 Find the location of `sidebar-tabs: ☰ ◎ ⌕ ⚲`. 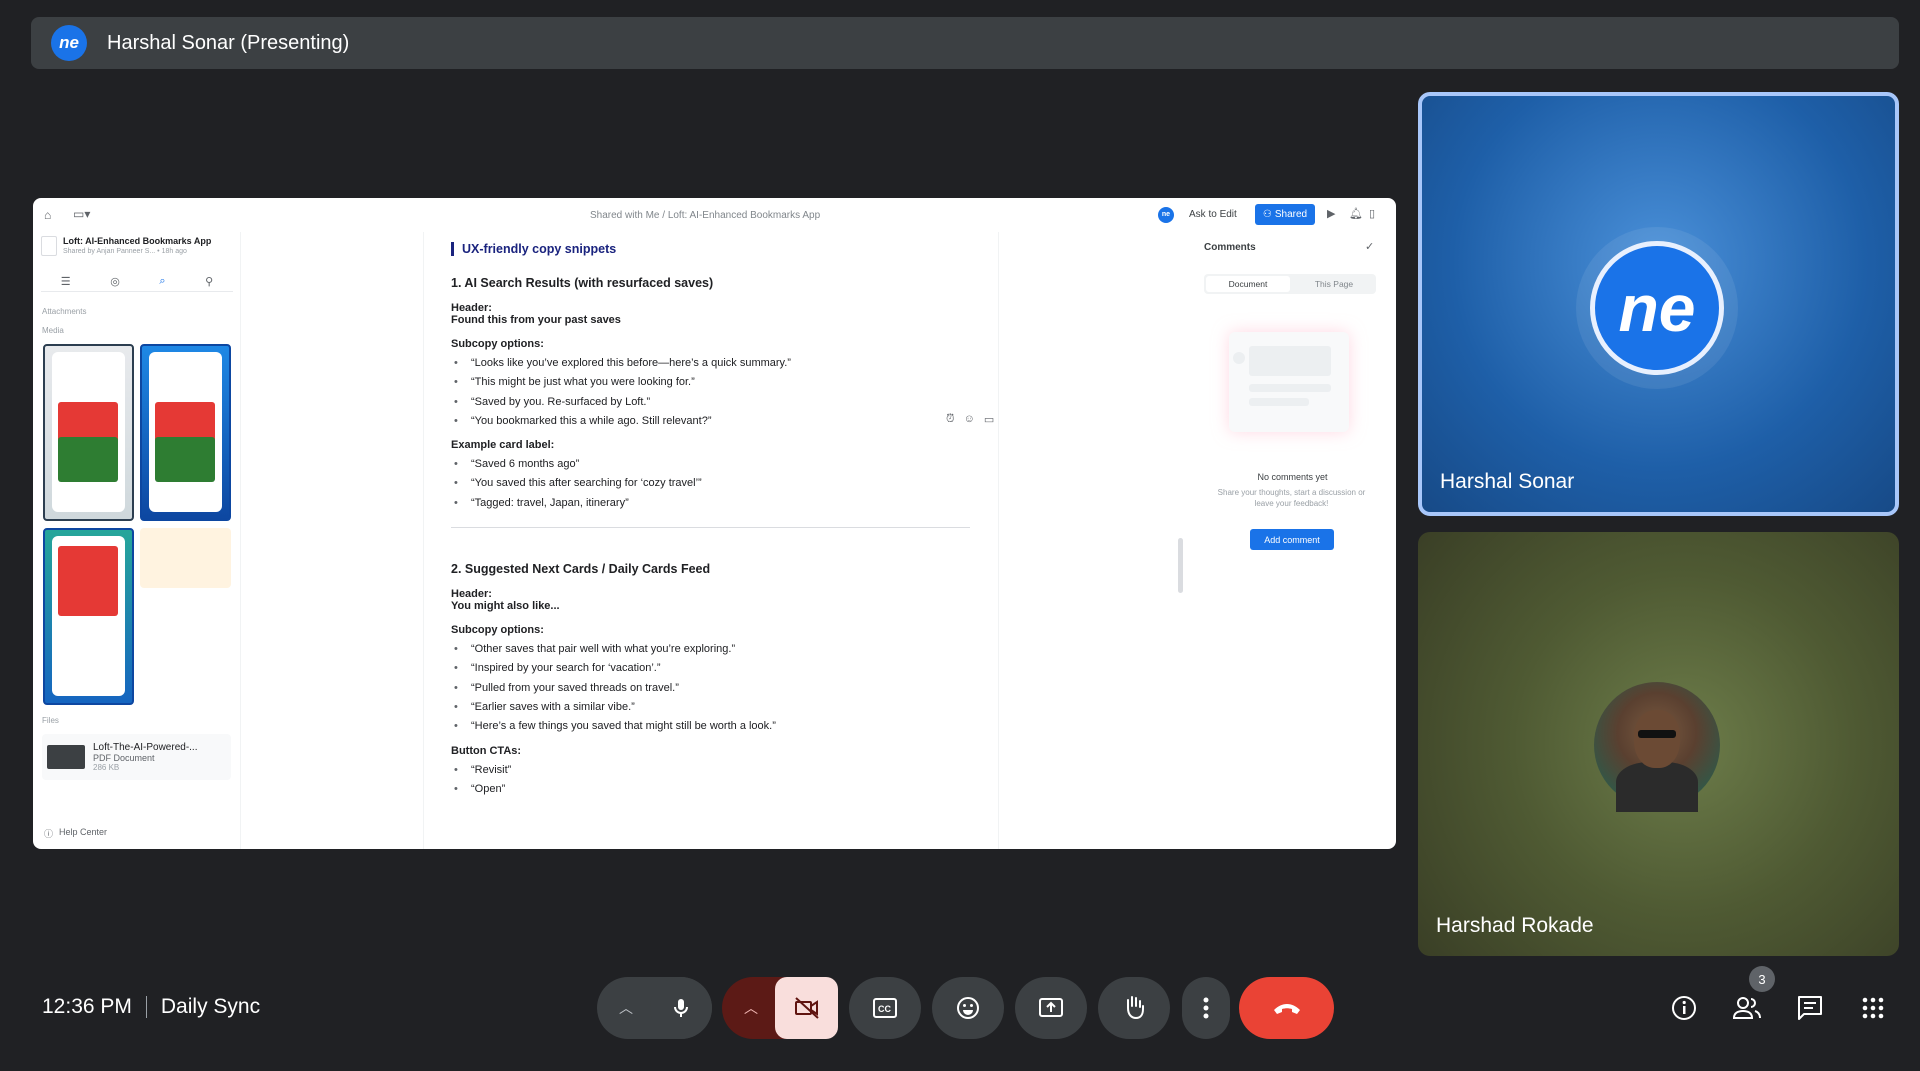

sidebar-tabs: ☰ ◎ ⌕ ⚲ is located at coordinates (137, 282).